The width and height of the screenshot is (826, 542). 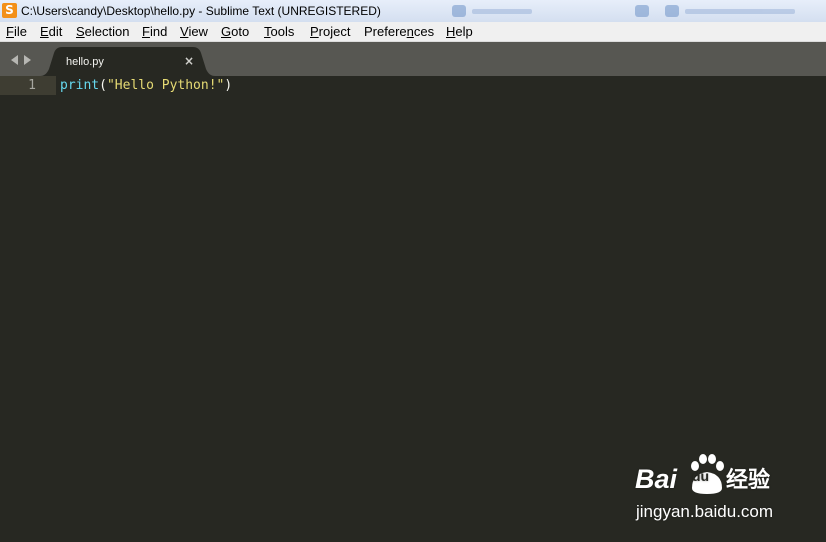 I want to click on sublime-app-icon: S, so click(x=9, y=10).